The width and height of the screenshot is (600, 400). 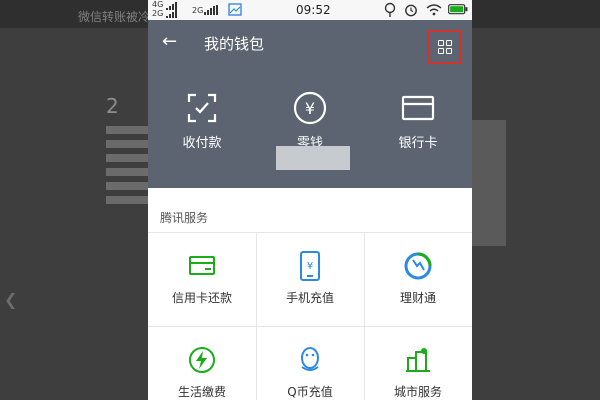 What do you see at coordinates (202, 108) in the screenshot?
I see `scan-pay-icon` at bounding box center [202, 108].